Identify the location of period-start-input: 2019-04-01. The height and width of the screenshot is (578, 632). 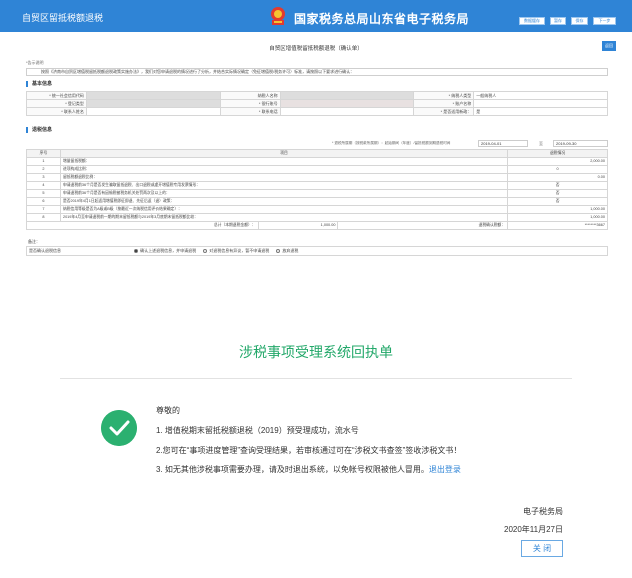
(503, 143).